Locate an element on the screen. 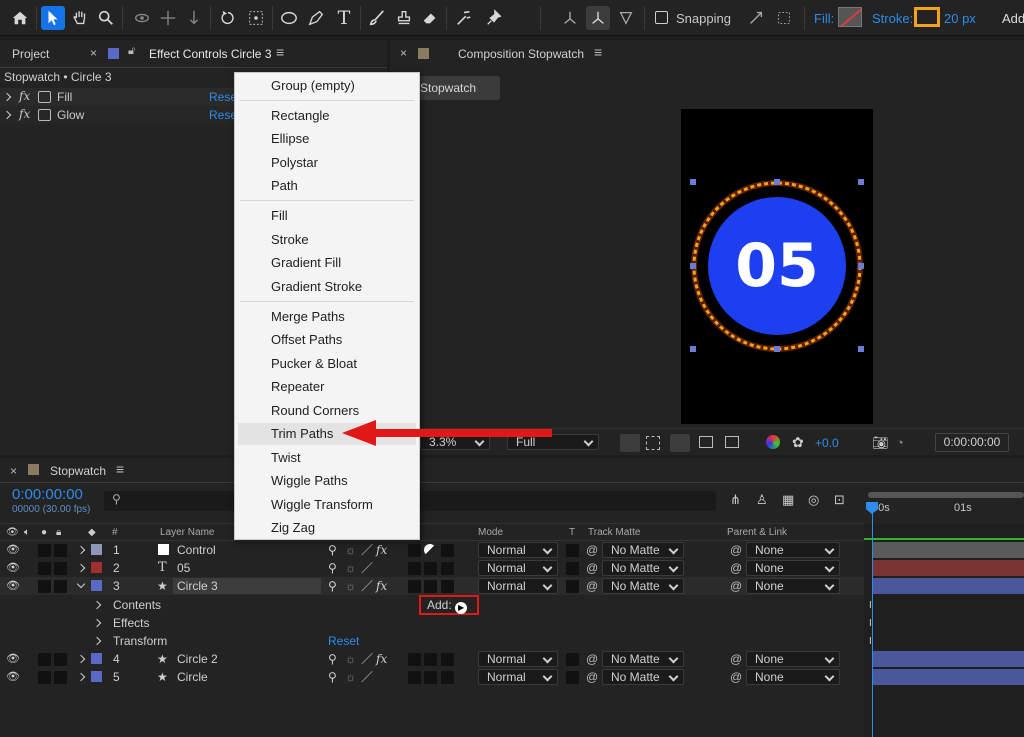 The width and height of the screenshot is (1024, 737). add-play-icon: ▶ is located at coordinates (461, 608).